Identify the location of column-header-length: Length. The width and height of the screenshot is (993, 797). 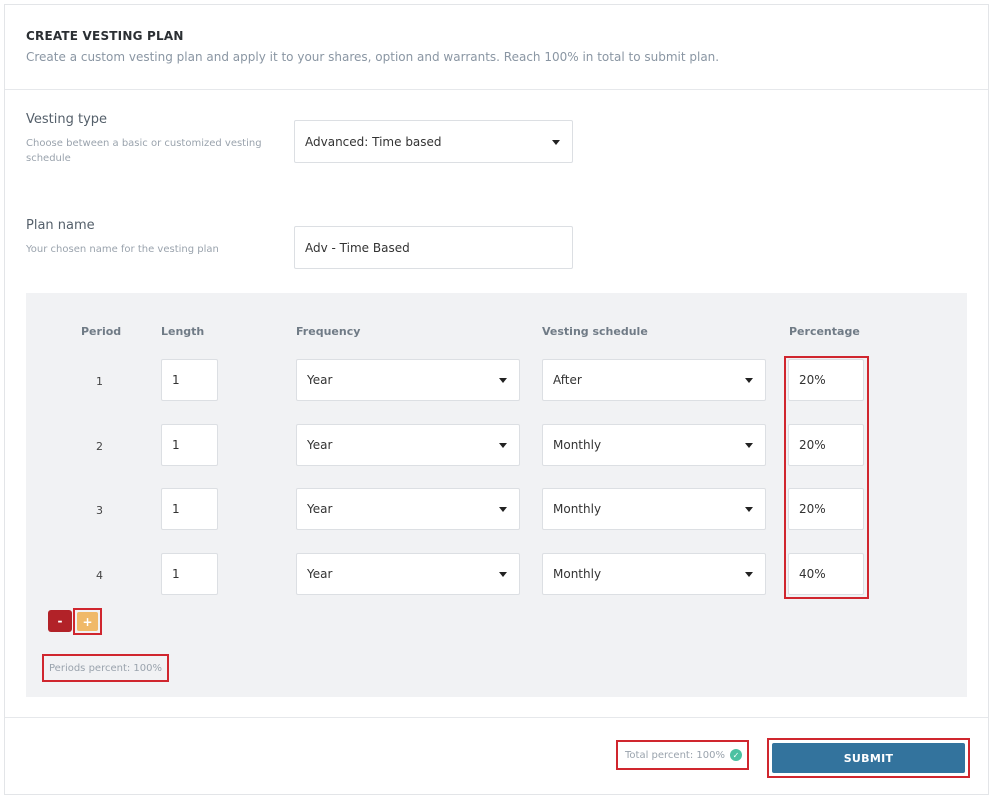
(183, 331).